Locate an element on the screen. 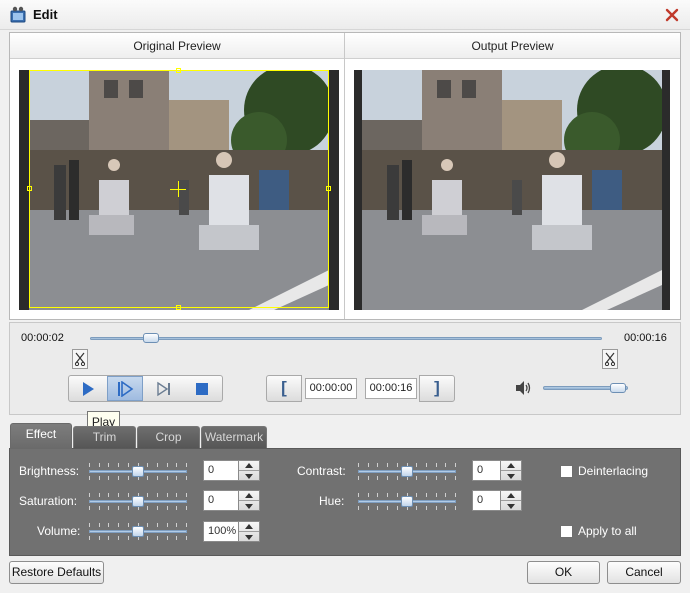  trim-start-marker is located at coordinates (80, 359).